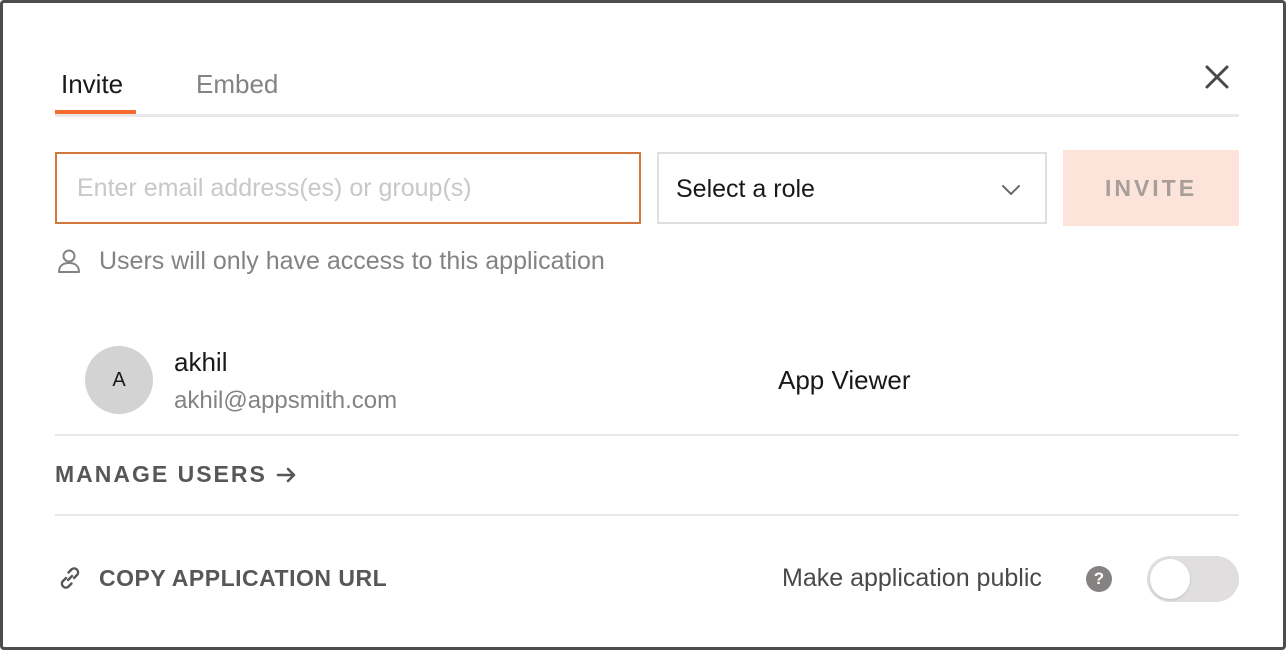  What do you see at coordinates (237, 84) in the screenshot?
I see `tab-embed: Embed` at bounding box center [237, 84].